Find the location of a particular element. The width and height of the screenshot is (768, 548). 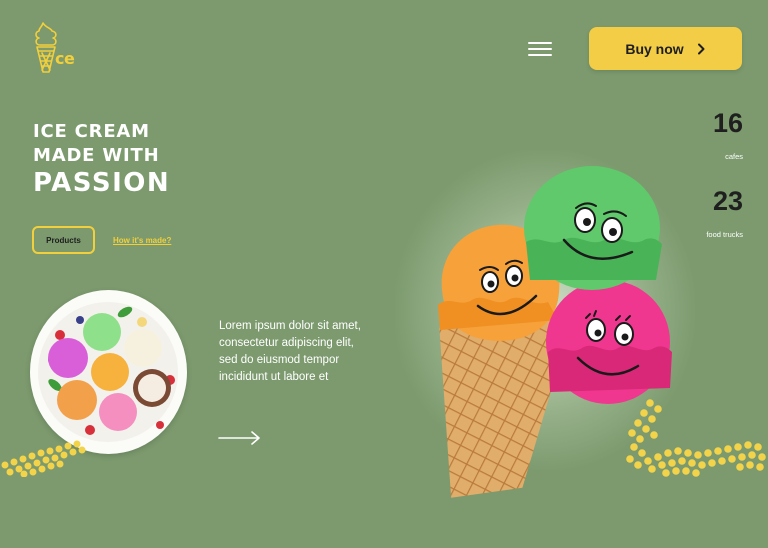

plate-scoops-illustration is located at coordinates (108, 372).